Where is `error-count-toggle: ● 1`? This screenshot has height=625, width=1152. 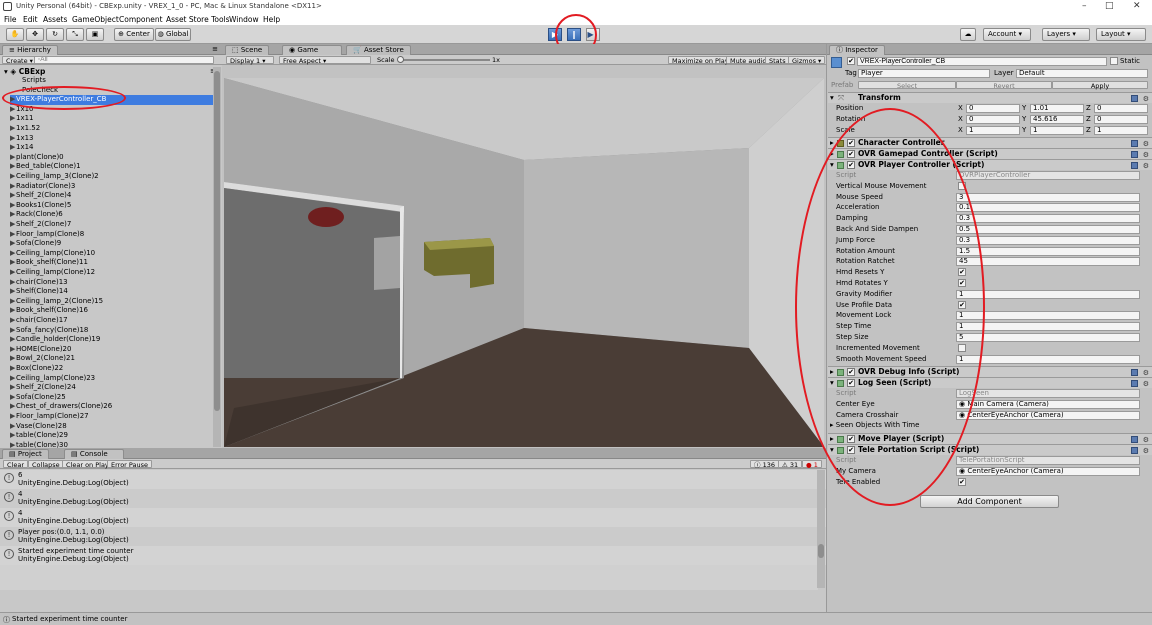
error-count-toggle: ● 1 is located at coordinates (812, 464).